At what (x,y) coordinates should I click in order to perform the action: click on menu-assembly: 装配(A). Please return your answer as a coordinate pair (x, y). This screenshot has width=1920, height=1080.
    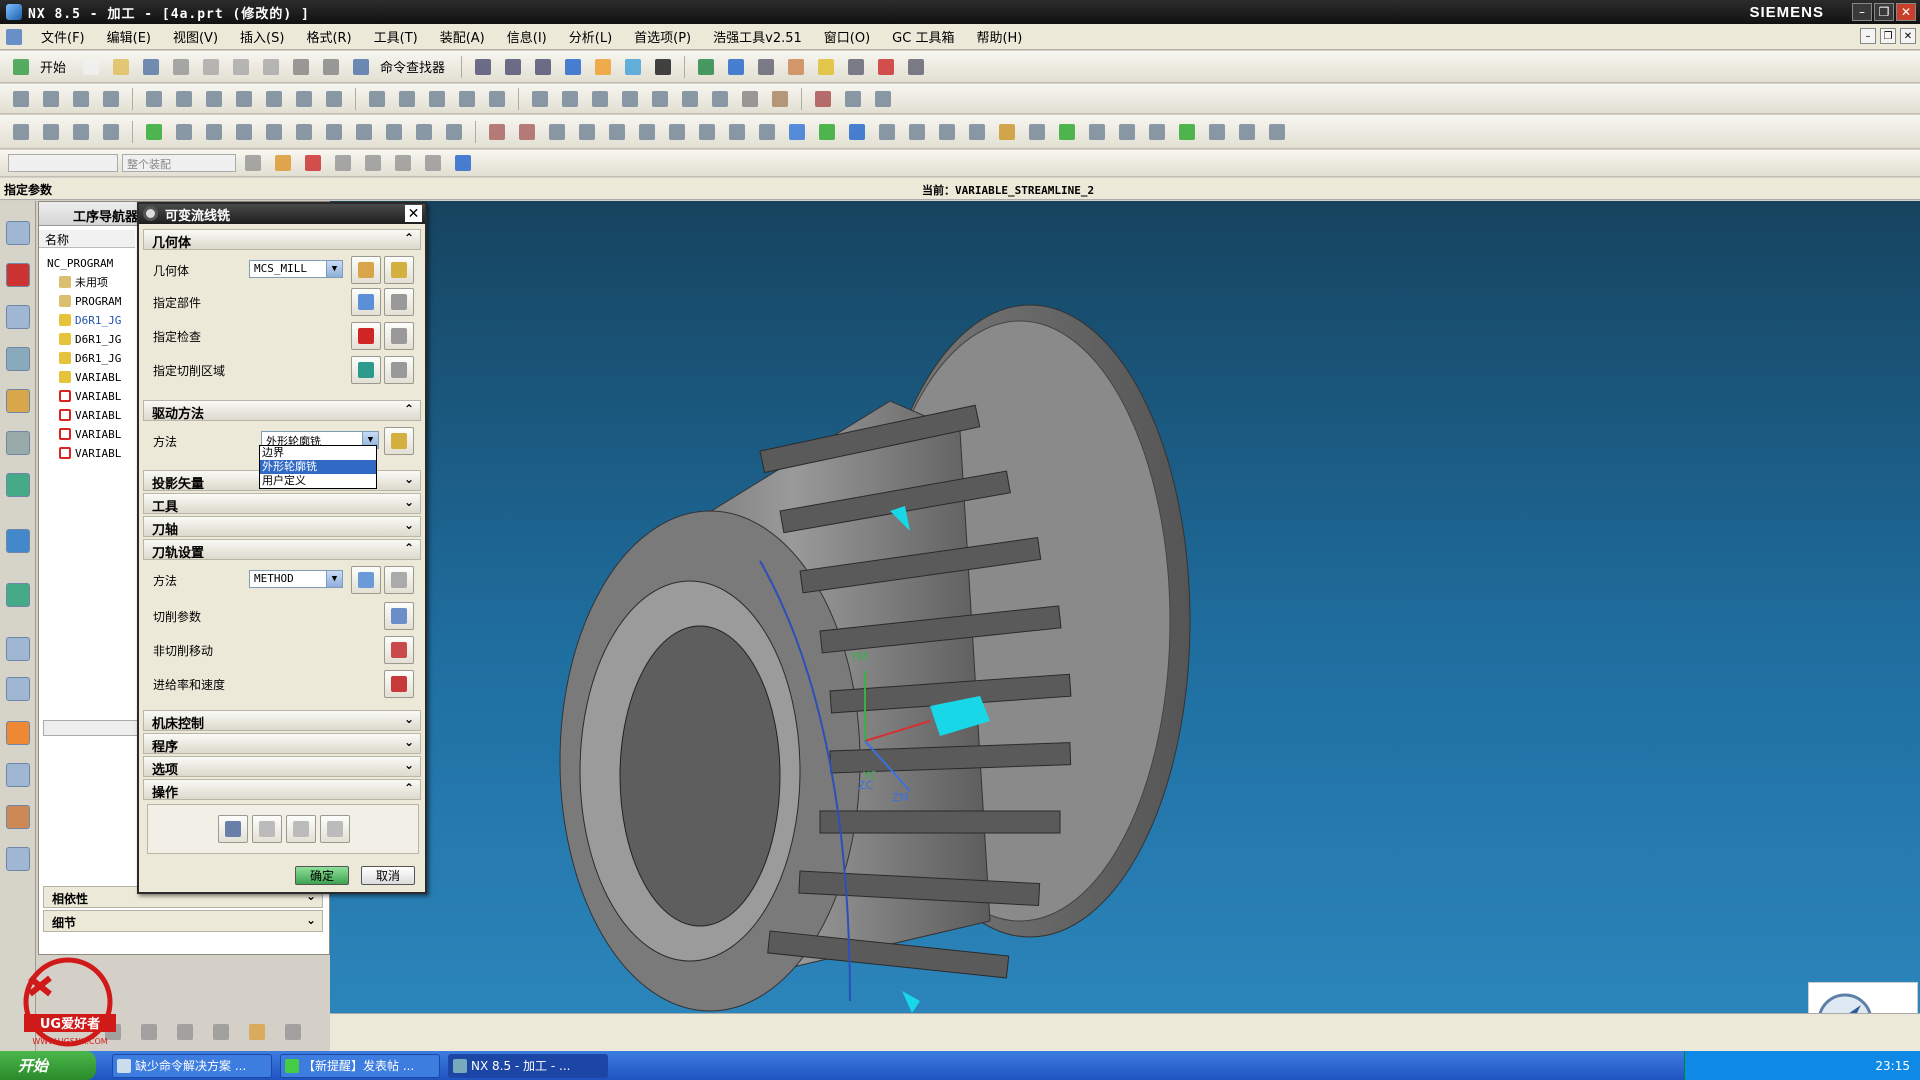
    Looking at the image, I should click on (462, 36).